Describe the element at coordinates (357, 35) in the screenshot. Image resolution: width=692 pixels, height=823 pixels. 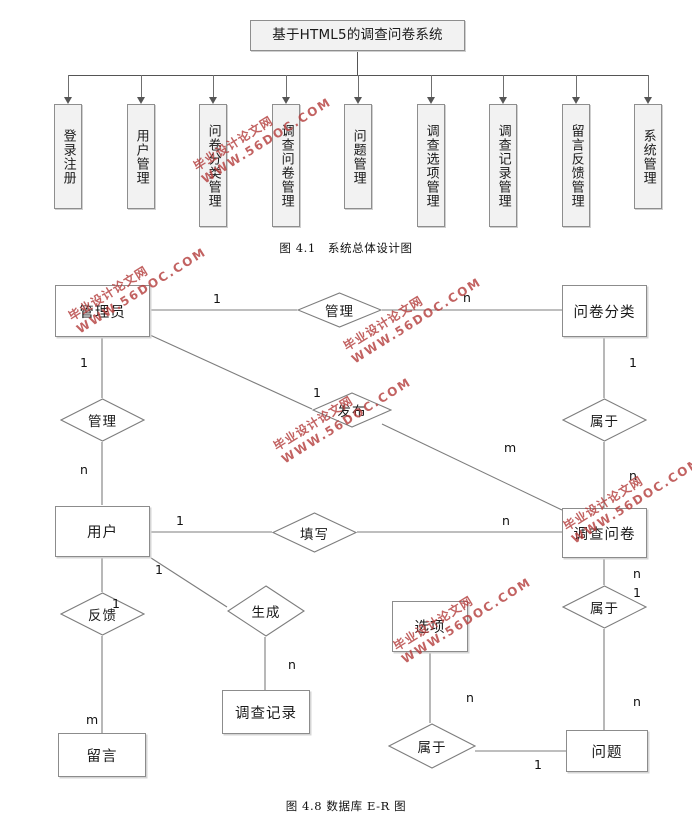
I see `root-node-system: 基于HTML5的调查问卷系统` at that location.